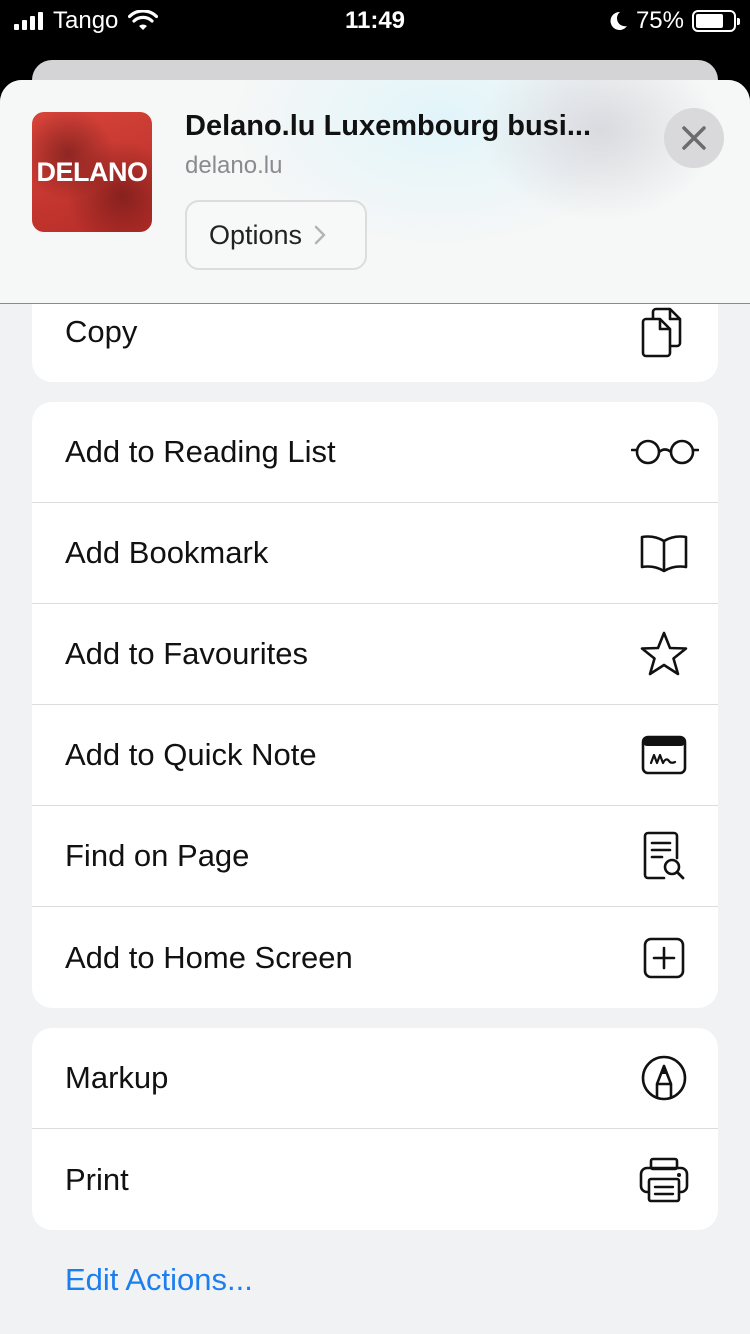 The image size is (750, 1334). What do you see at coordinates (375, 1179) in the screenshot?
I see `action-print: Print` at bounding box center [375, 1179].